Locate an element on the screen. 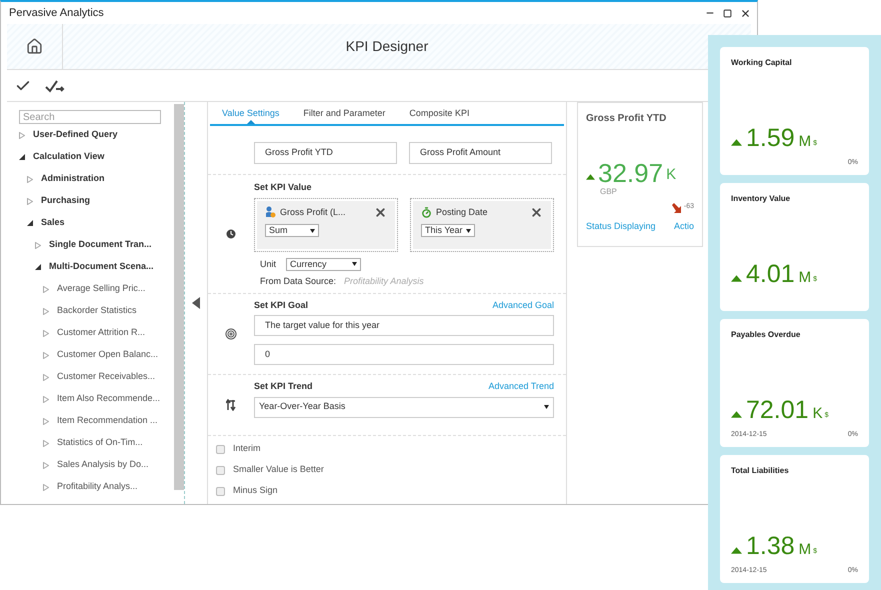 This screenshot has width=881, height=590. tab: Value Settings is located at coordinates (251, 115).